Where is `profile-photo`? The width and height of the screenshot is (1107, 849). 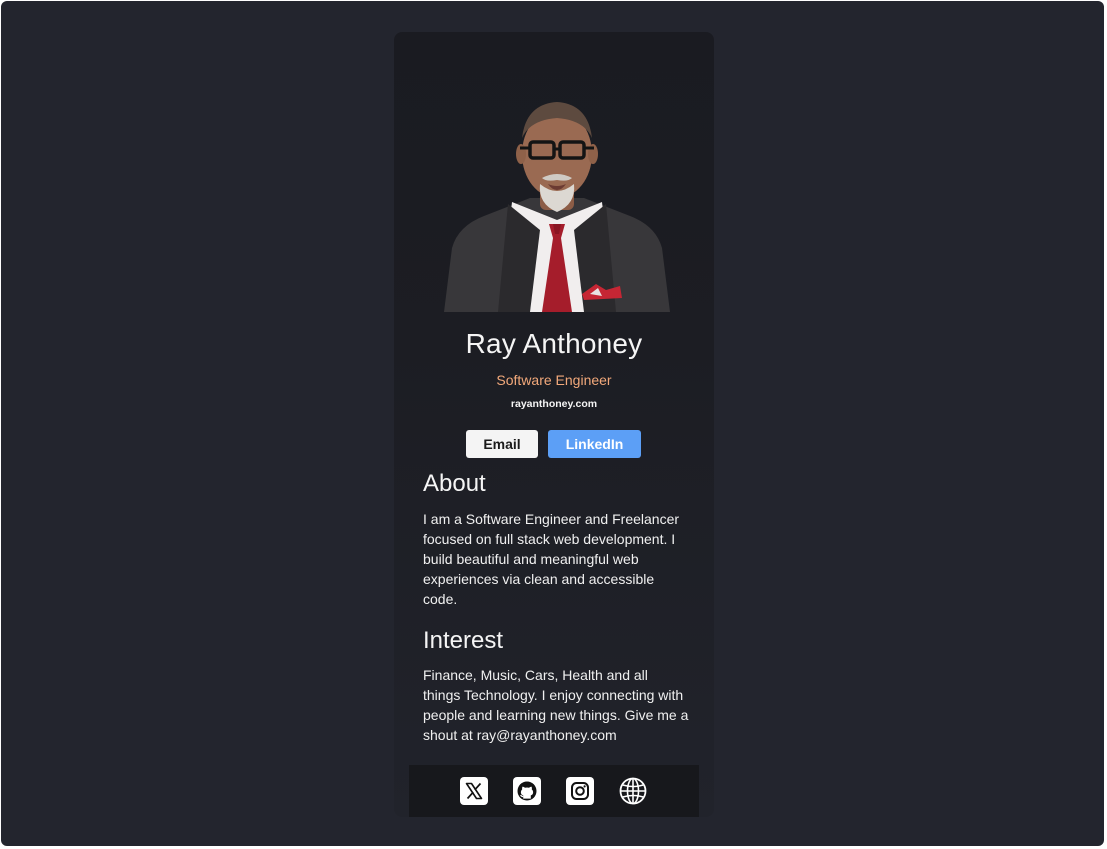 profile-photo is located at coordinates (557, 207).